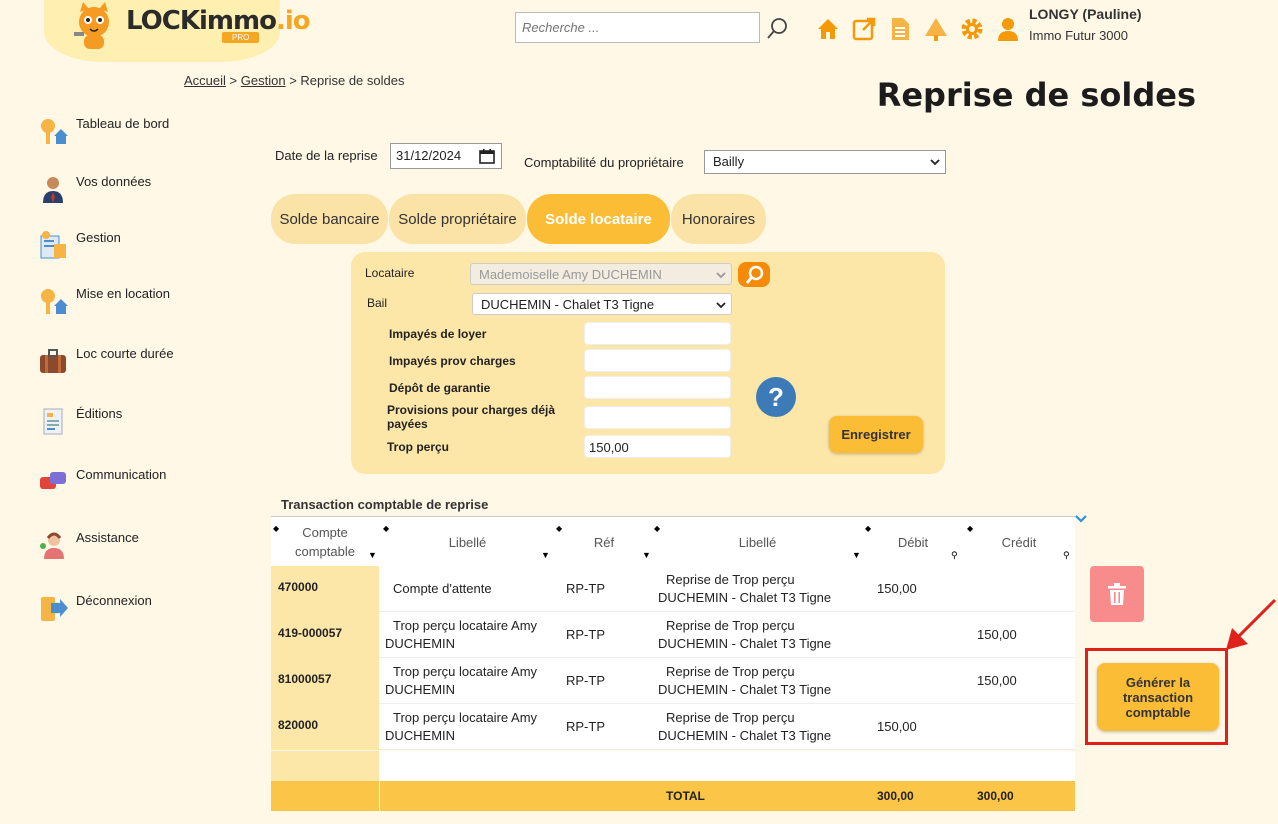 The image size is (1278, 824). What do you see at coordinates (99, 413) in the screenshot?
I see `sidebar-item-label: Éditions` at bounding box center [99, 413].